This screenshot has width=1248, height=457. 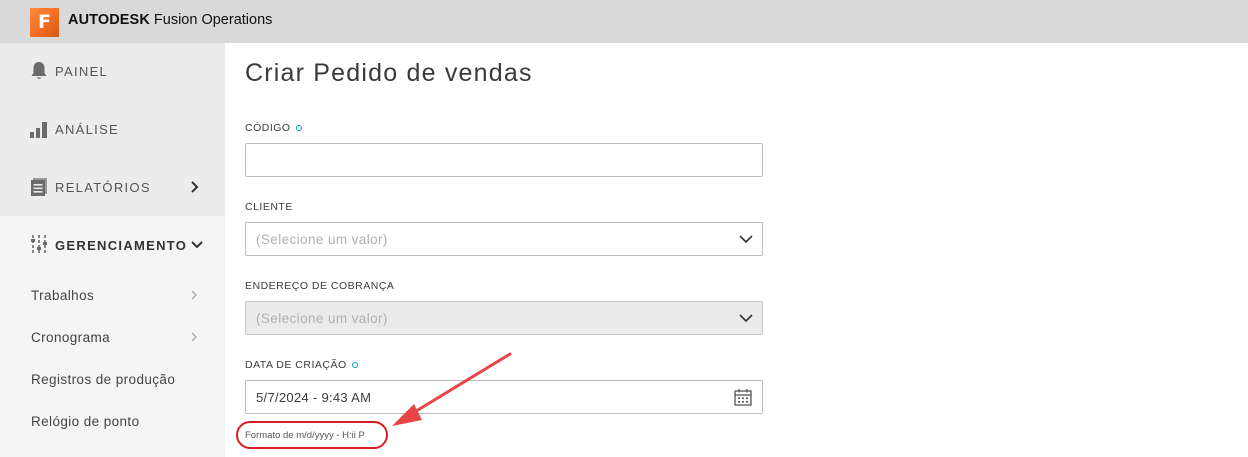 What do you see at coordinates (112, 295) in the screenshot?
I see `sidebar-subitem-trabalhos: Trabalhos` at bounding box center [112, 295].